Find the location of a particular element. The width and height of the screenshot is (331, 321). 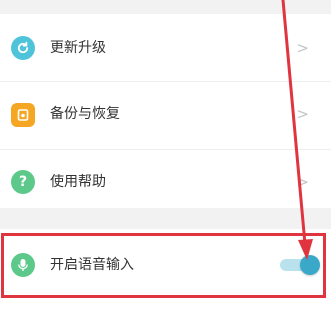

settings-item-label: 更新升级 is located at coordinates (78, 48).